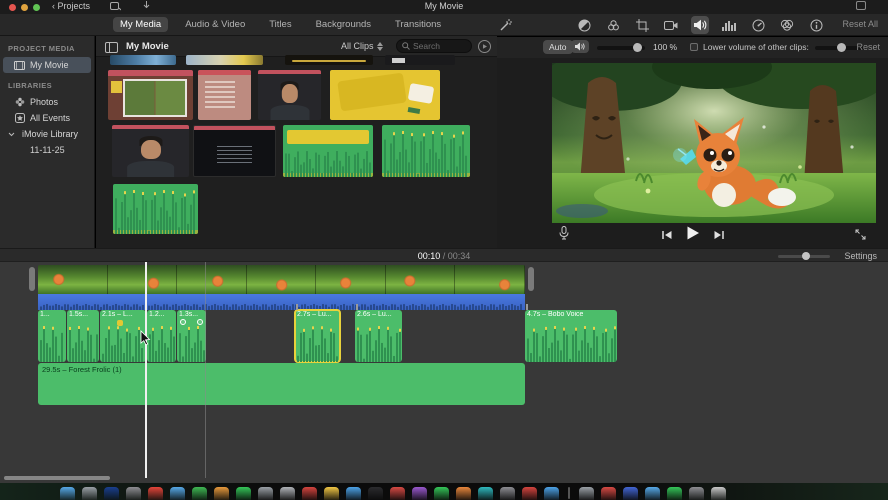 This screenshot has height=500, width=888. What do you see at coordinates (224, 60) in the screenshot?
I see `media-thumbnail-strip-gradient` at bounding box center [224, 60].